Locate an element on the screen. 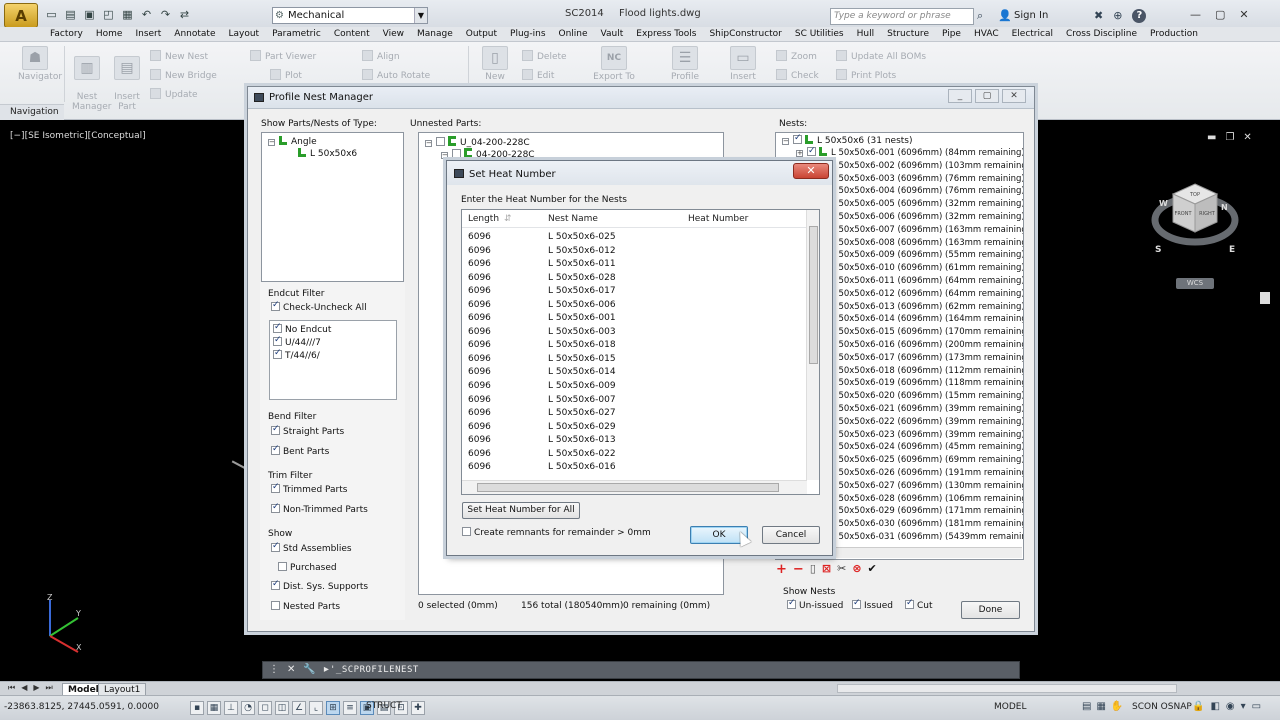 This screenshot has width=1280, height=720. menu-item: Factory is located at coordinates (69, 34).